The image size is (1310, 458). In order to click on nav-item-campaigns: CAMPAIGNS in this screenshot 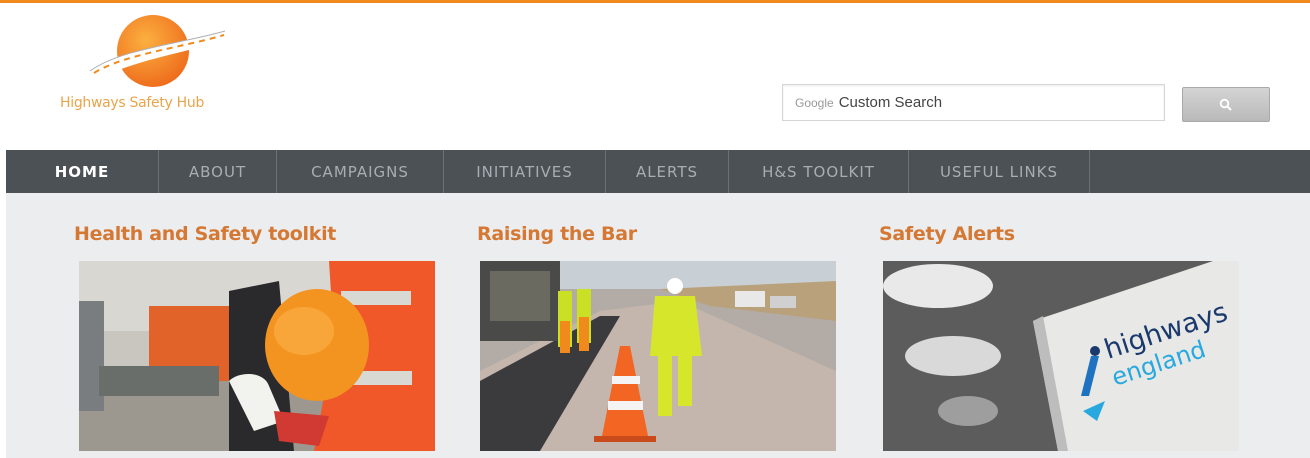, I will do `click(360, 171)`.